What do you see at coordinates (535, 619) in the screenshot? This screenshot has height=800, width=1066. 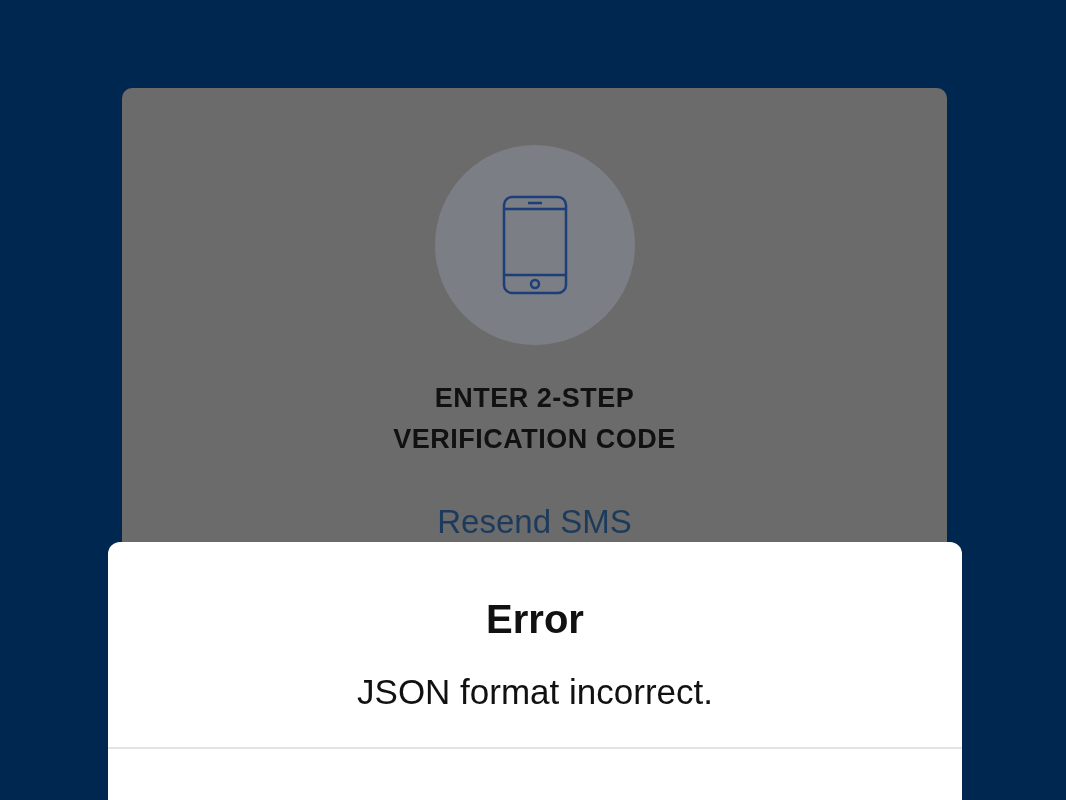 I see `dialog-title: Error` at bounding box center [535, 619].